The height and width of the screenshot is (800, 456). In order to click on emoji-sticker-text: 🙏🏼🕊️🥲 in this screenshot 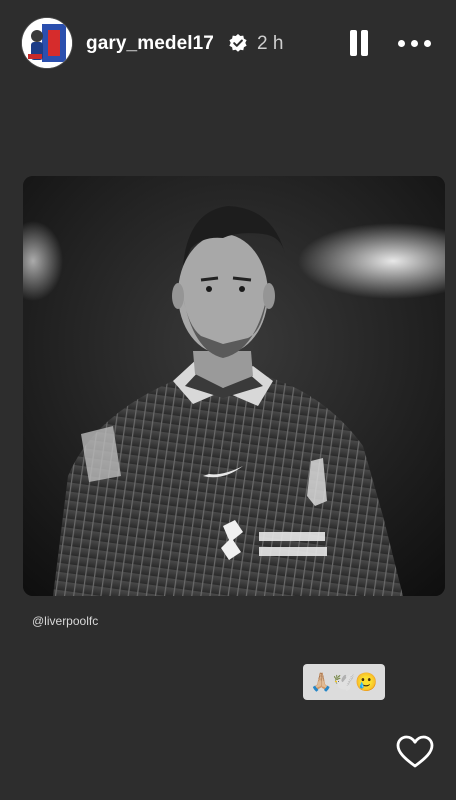, I will do `click(344, 681)`.